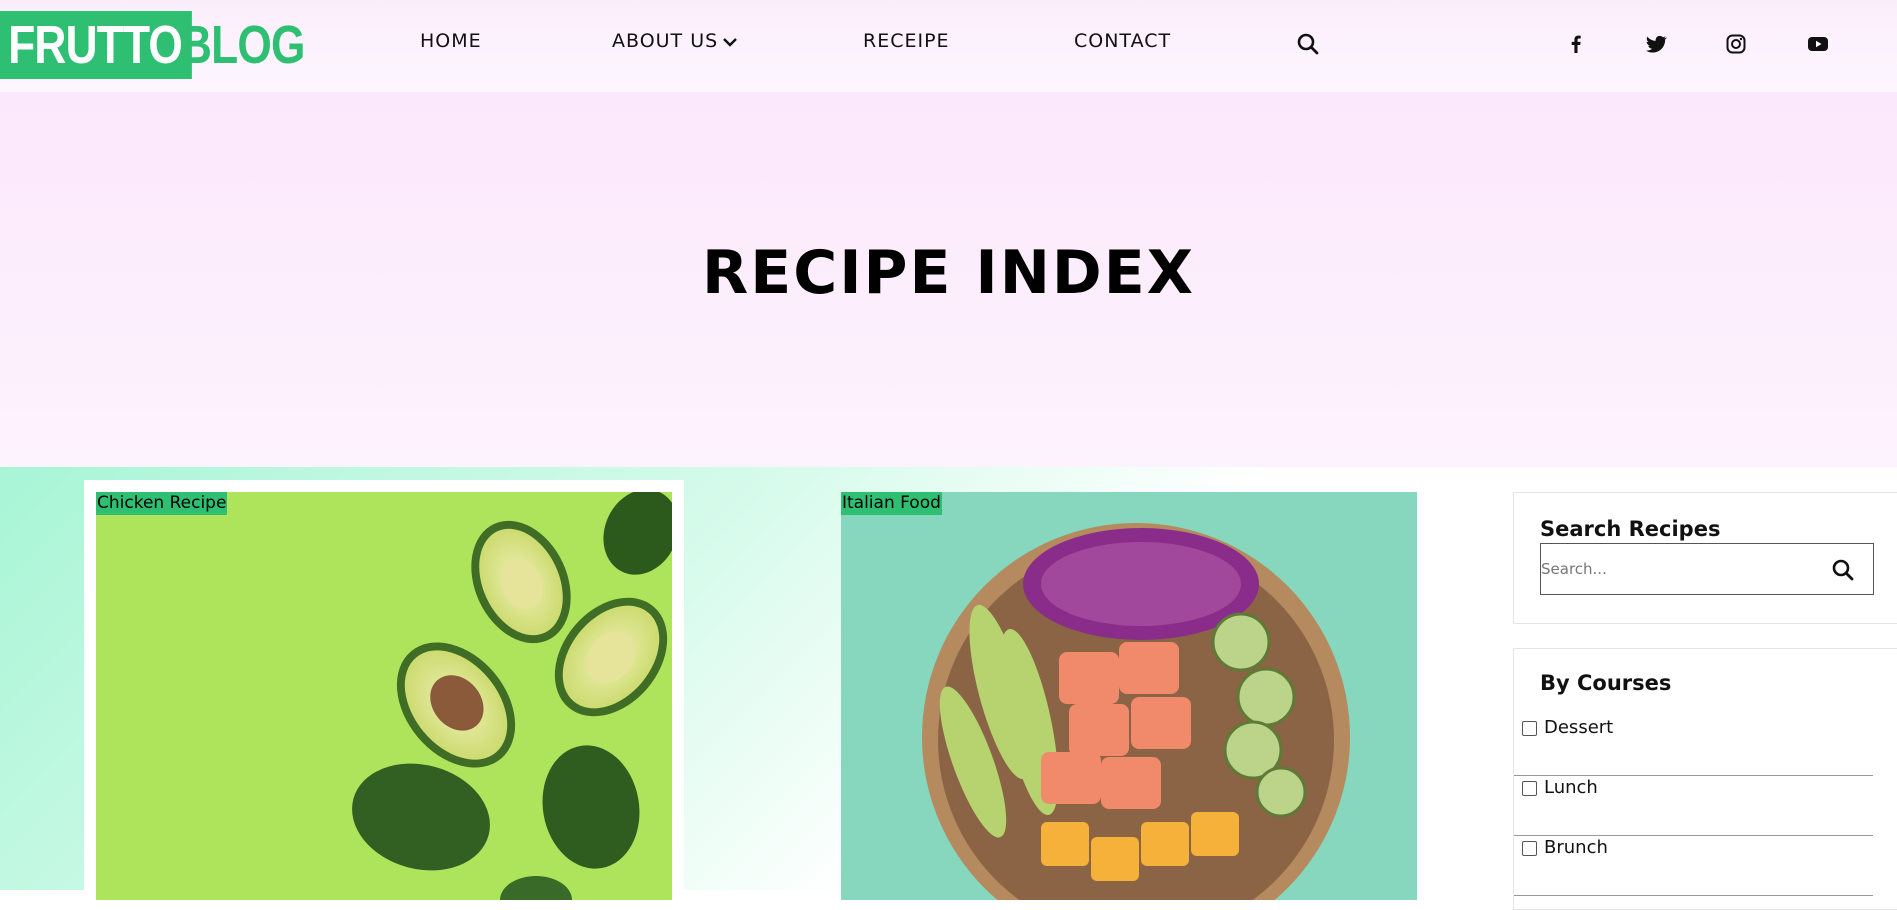 Image resolution: width=1897 pixels, height=910 pixels. I want to click on facebook-icon, so click(1576, 44).